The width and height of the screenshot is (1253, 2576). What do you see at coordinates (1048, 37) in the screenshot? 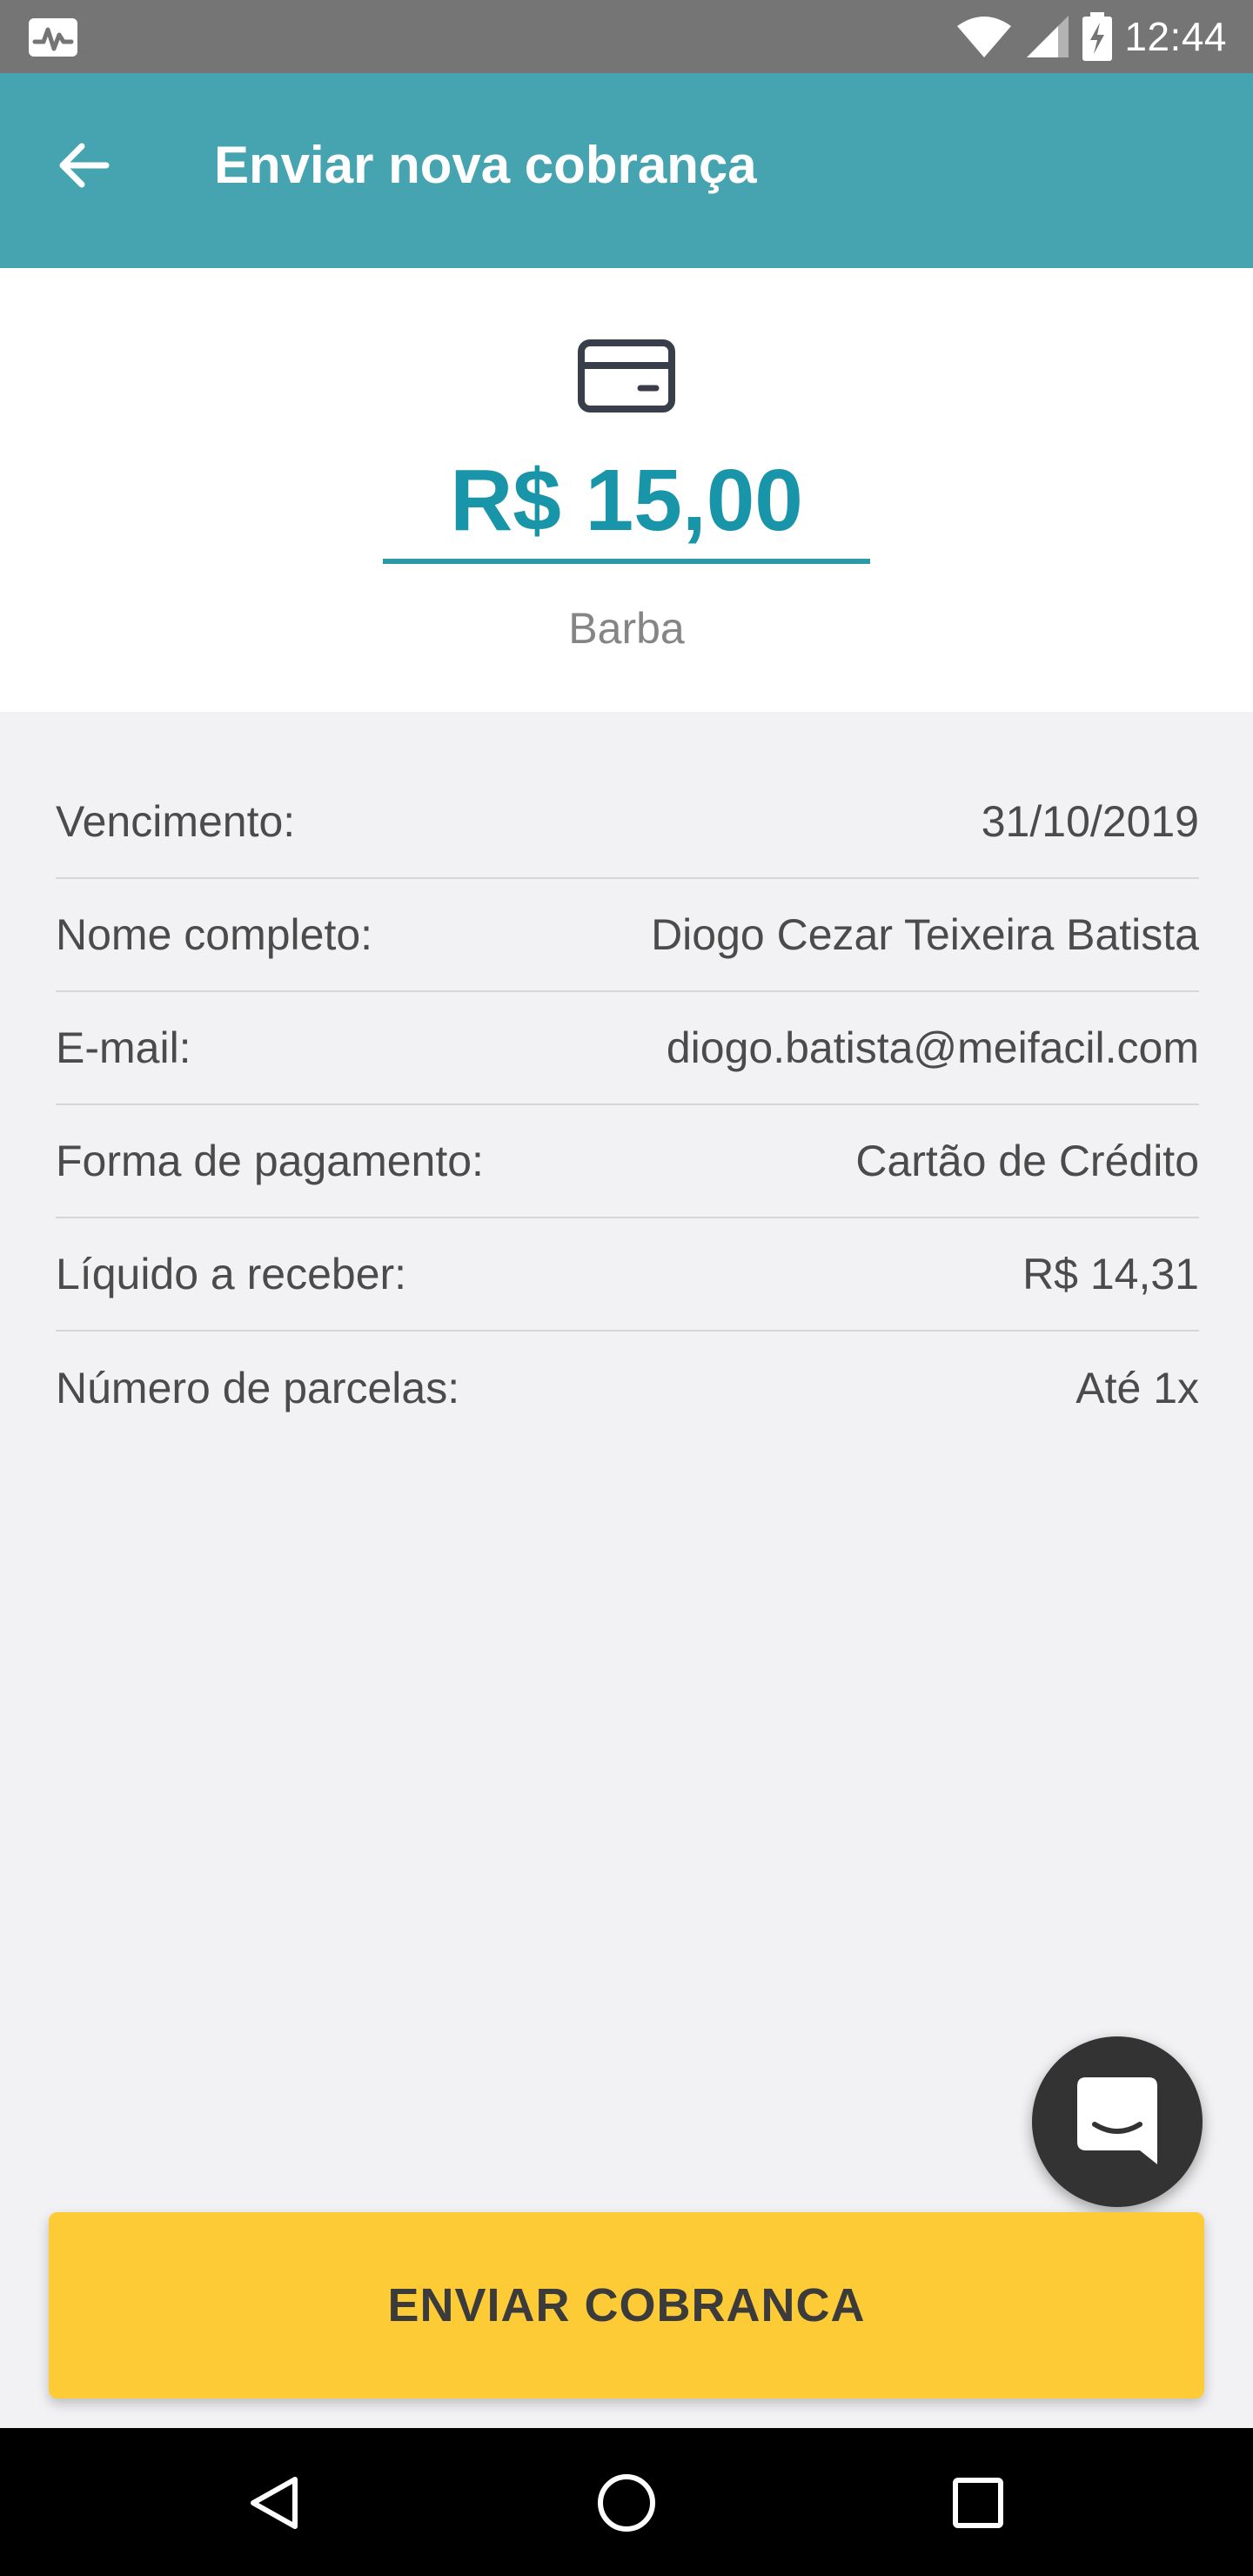
I see `cell-signal-icon` at bounding box center [1048, 37].